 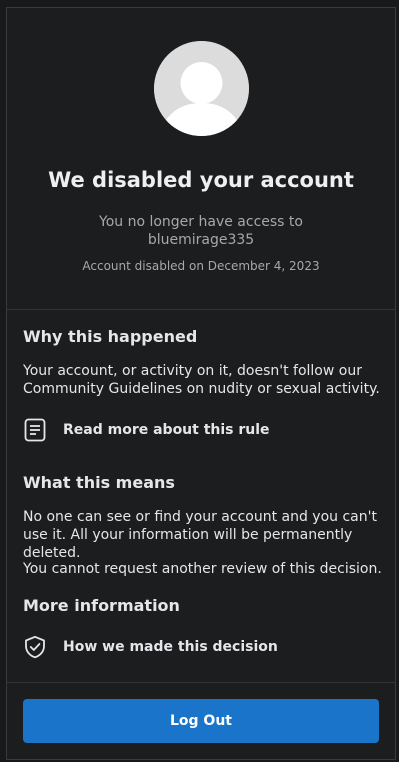 I want to click on logout-button: Log Out, so click(x=201, y=721).